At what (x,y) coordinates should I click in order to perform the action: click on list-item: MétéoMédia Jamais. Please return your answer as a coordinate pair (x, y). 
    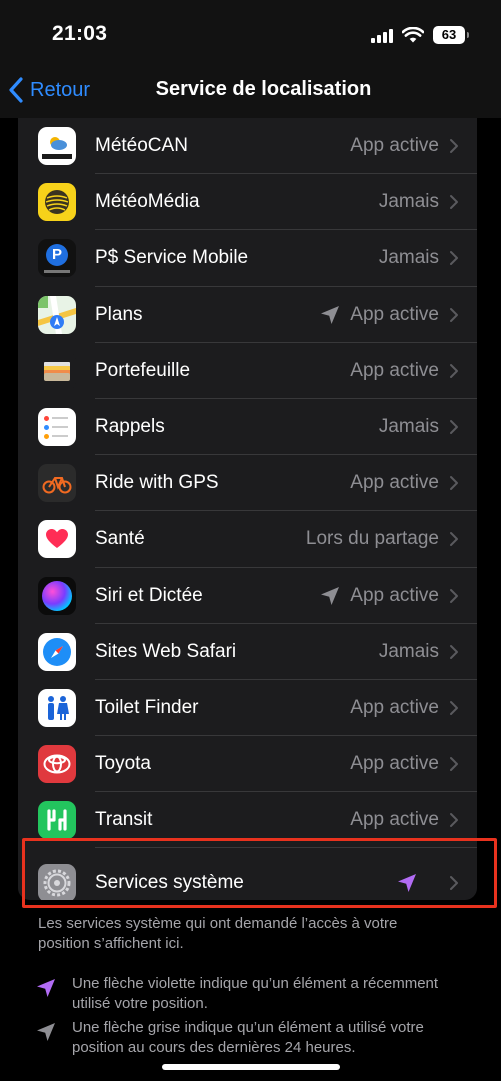
    Looking at the image, I should click on (247, 202).